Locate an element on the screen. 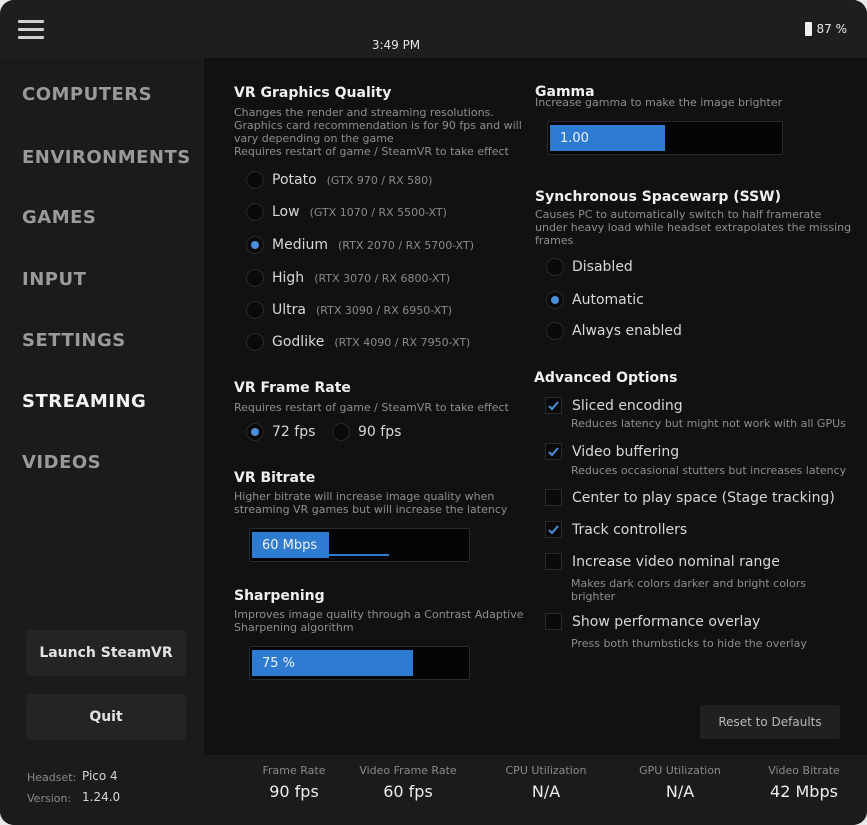  option-track-controllers: Track controllers is located at coordinates (616, 529).